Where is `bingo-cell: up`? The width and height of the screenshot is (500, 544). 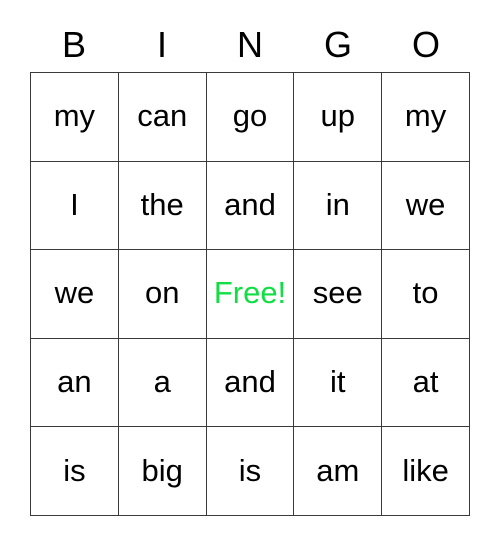 bingo-cell: up is located at coordinates (338, 117).